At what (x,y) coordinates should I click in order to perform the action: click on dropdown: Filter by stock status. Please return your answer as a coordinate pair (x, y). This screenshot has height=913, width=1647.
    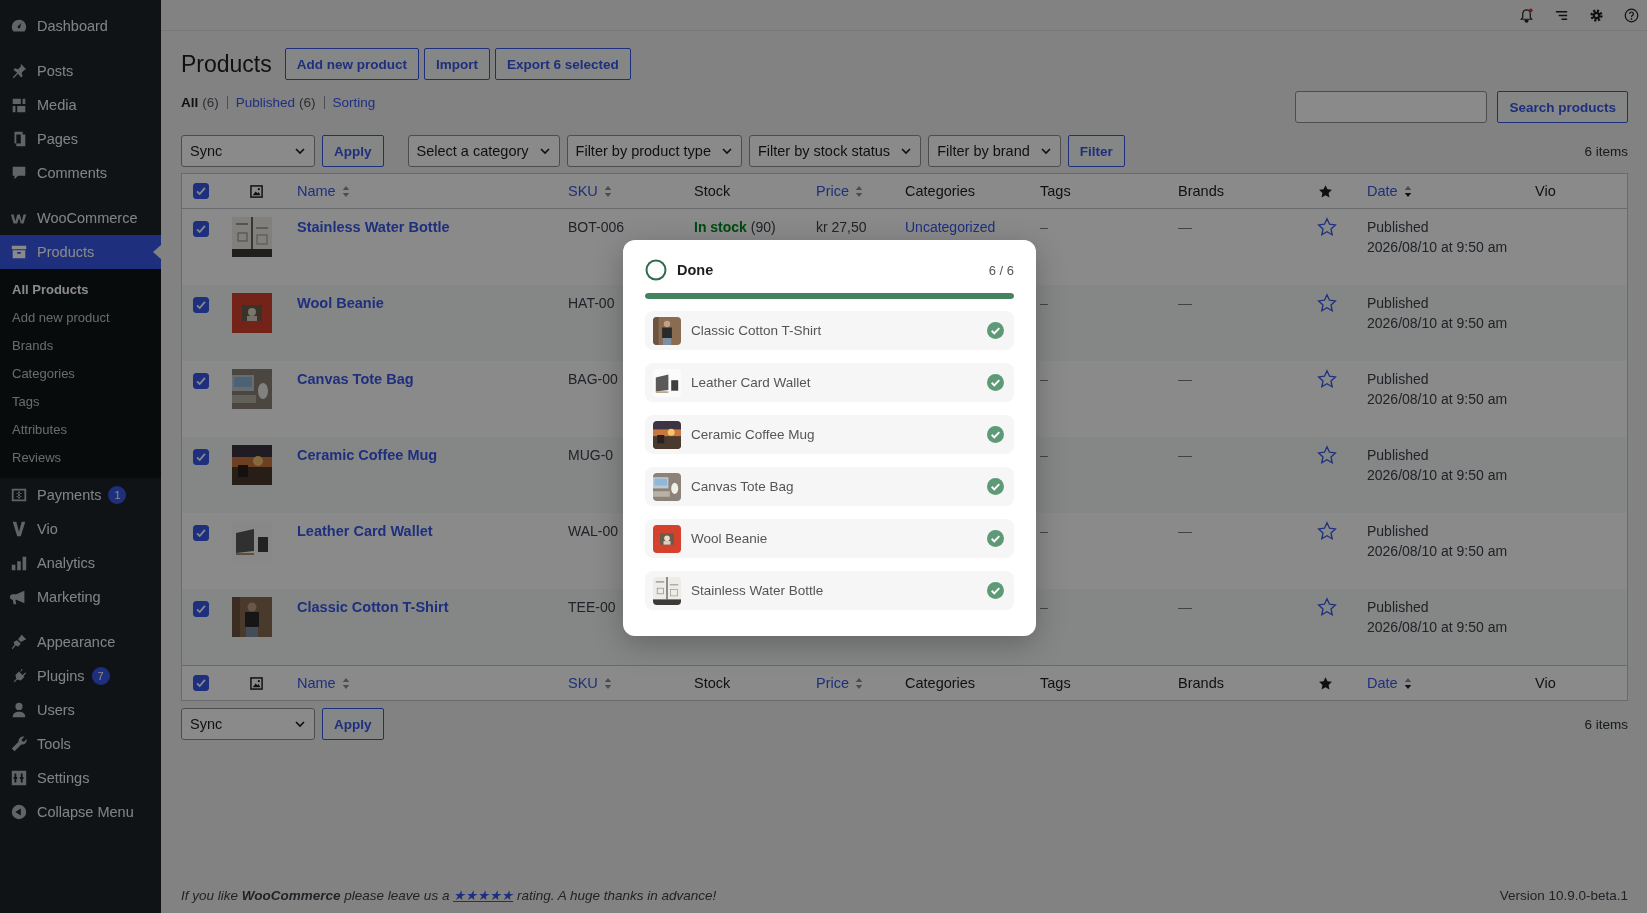
    Looking at the image, I should click on (835, 151).